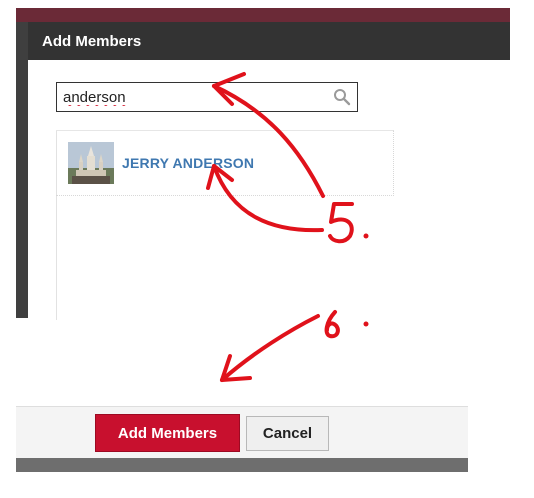 The width and height of the screenshot is (534, 498). I want to click on cancel-button: Cancel, so click(287, 433).